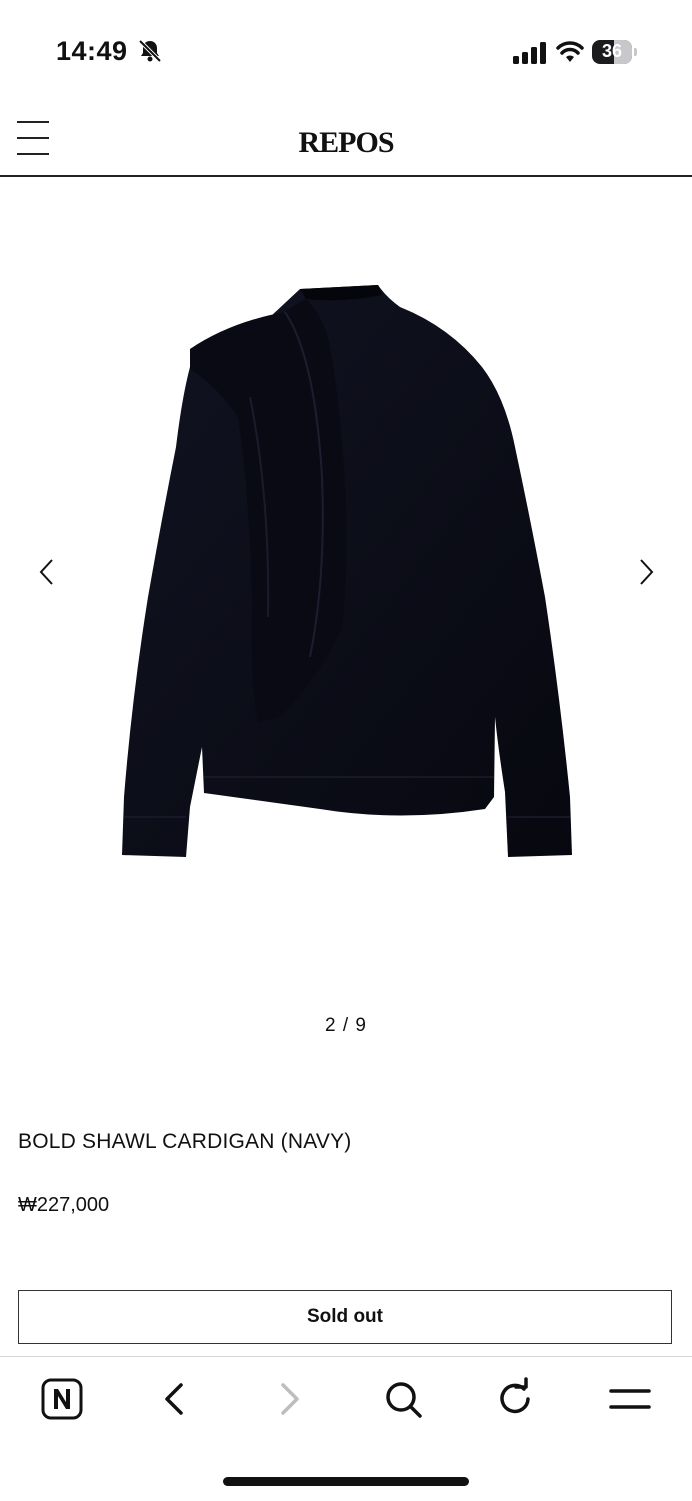 The width and height of the screenshot is (692, 1501). I want to click on cellular-signal-icon, so click(529, 53).